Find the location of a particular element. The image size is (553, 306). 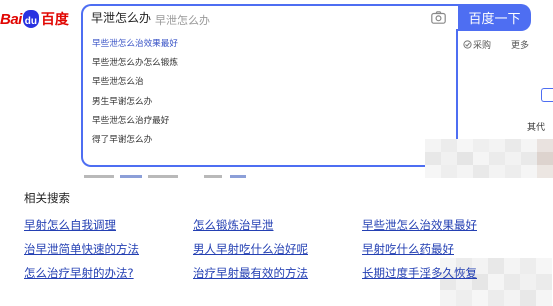

suggestion-item: 男生早谢怎么办 is located at coordinates (269, 102).